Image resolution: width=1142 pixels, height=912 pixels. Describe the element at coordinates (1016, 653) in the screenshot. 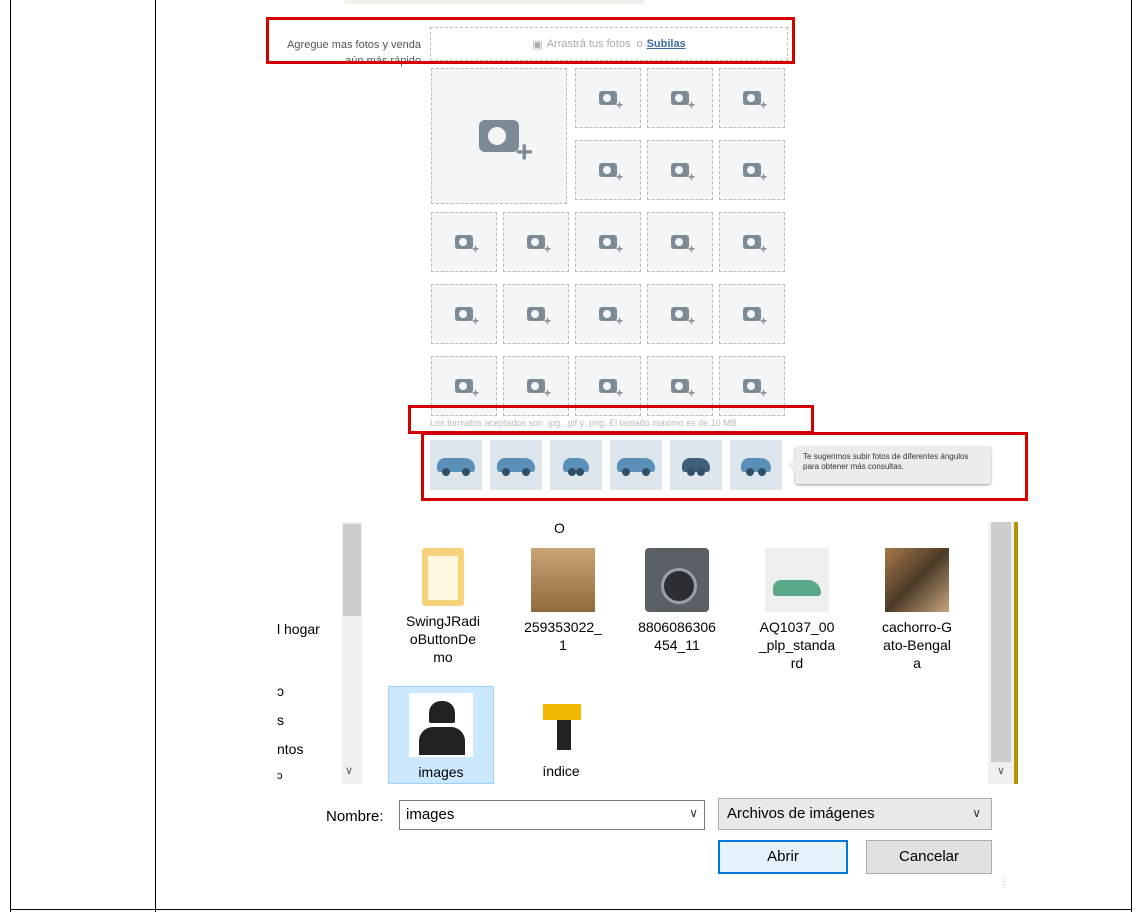

I see `window-edge` at that location.